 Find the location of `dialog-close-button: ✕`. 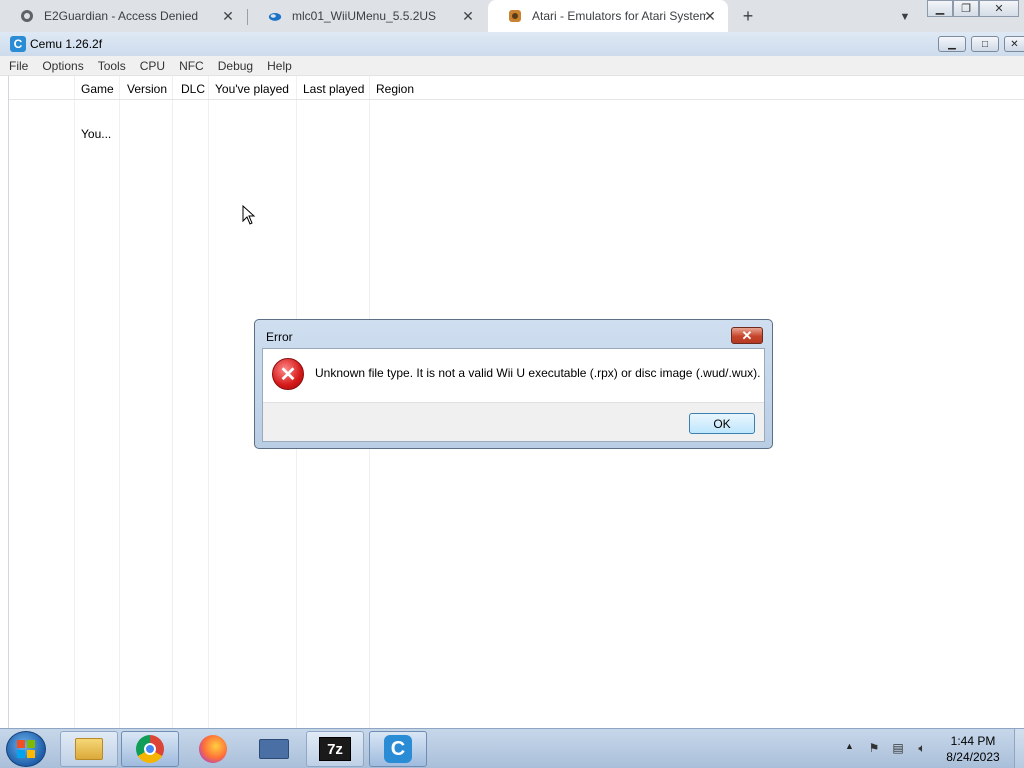

dialog-close-button: ✕ is located at coordinates (747, 335).